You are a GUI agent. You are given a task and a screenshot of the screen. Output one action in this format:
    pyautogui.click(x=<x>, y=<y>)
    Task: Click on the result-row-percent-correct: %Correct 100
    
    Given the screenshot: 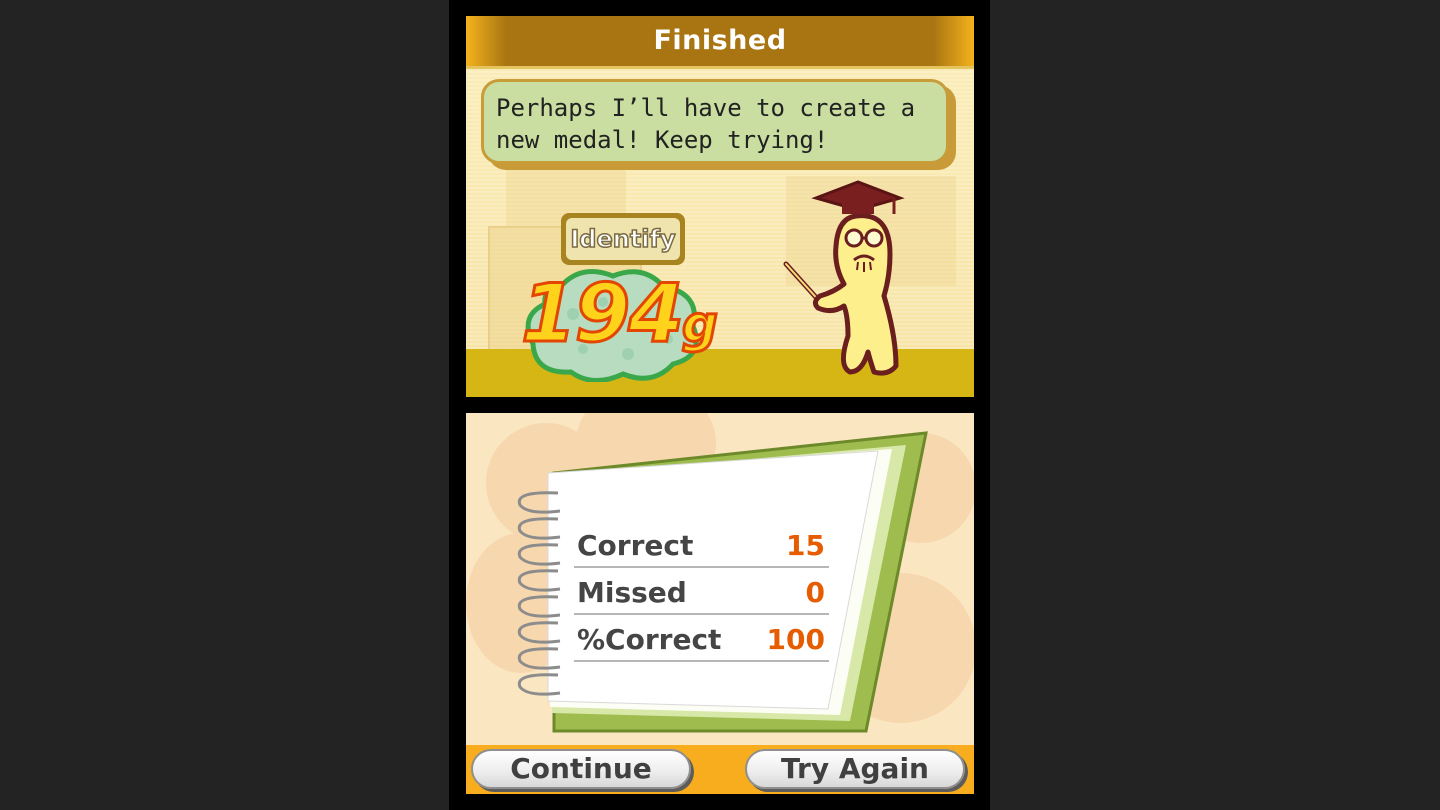 What is the action you would take?
    pyautogui.click(x=701, y=638)
    